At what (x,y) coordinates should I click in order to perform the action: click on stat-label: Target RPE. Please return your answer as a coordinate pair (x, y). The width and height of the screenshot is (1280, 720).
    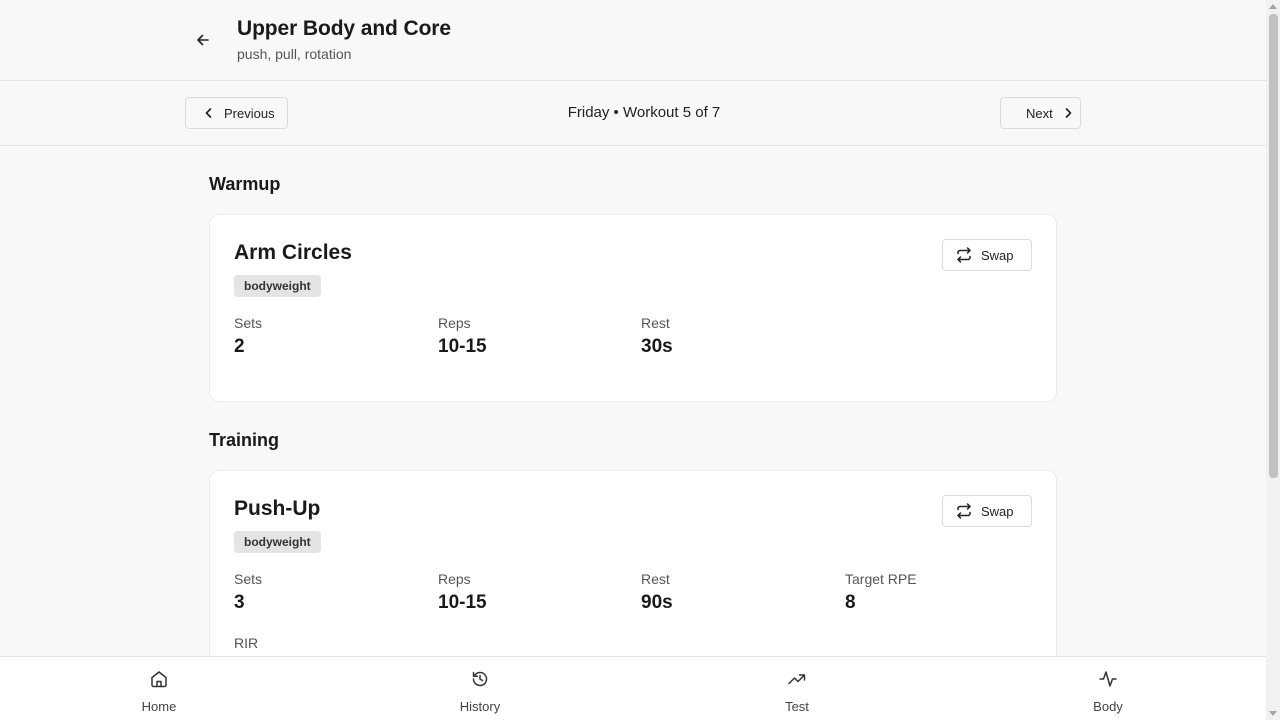
    Looking at the image, I should click on (881, 579).